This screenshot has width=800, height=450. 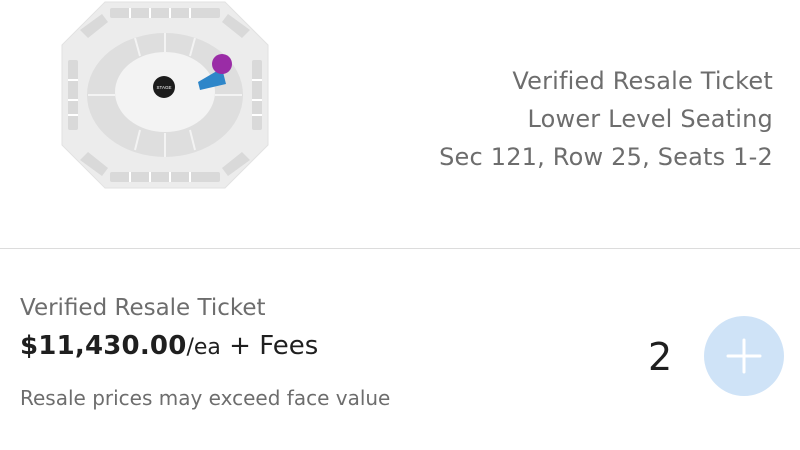 I want to click on price-row: $11,430.00/ea + Fees, so click(x=205, y=347).